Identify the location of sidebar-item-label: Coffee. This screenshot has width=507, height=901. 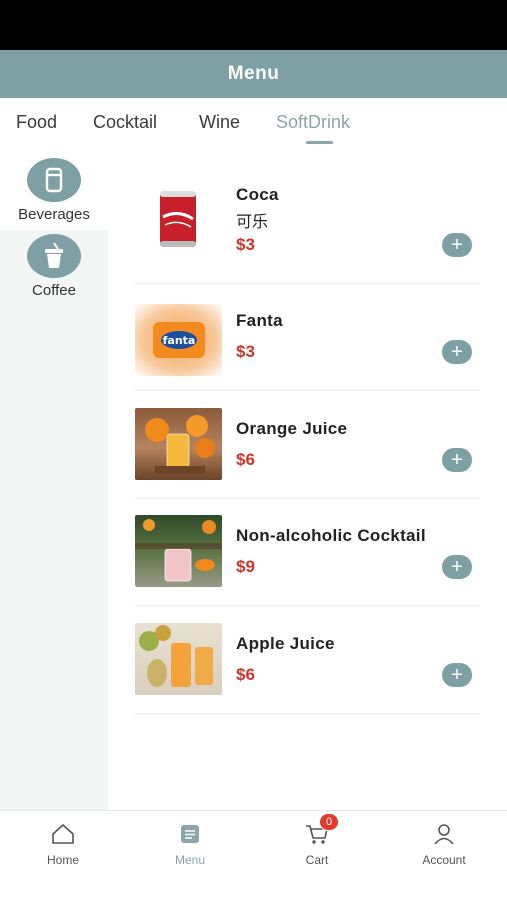
(54, 290).